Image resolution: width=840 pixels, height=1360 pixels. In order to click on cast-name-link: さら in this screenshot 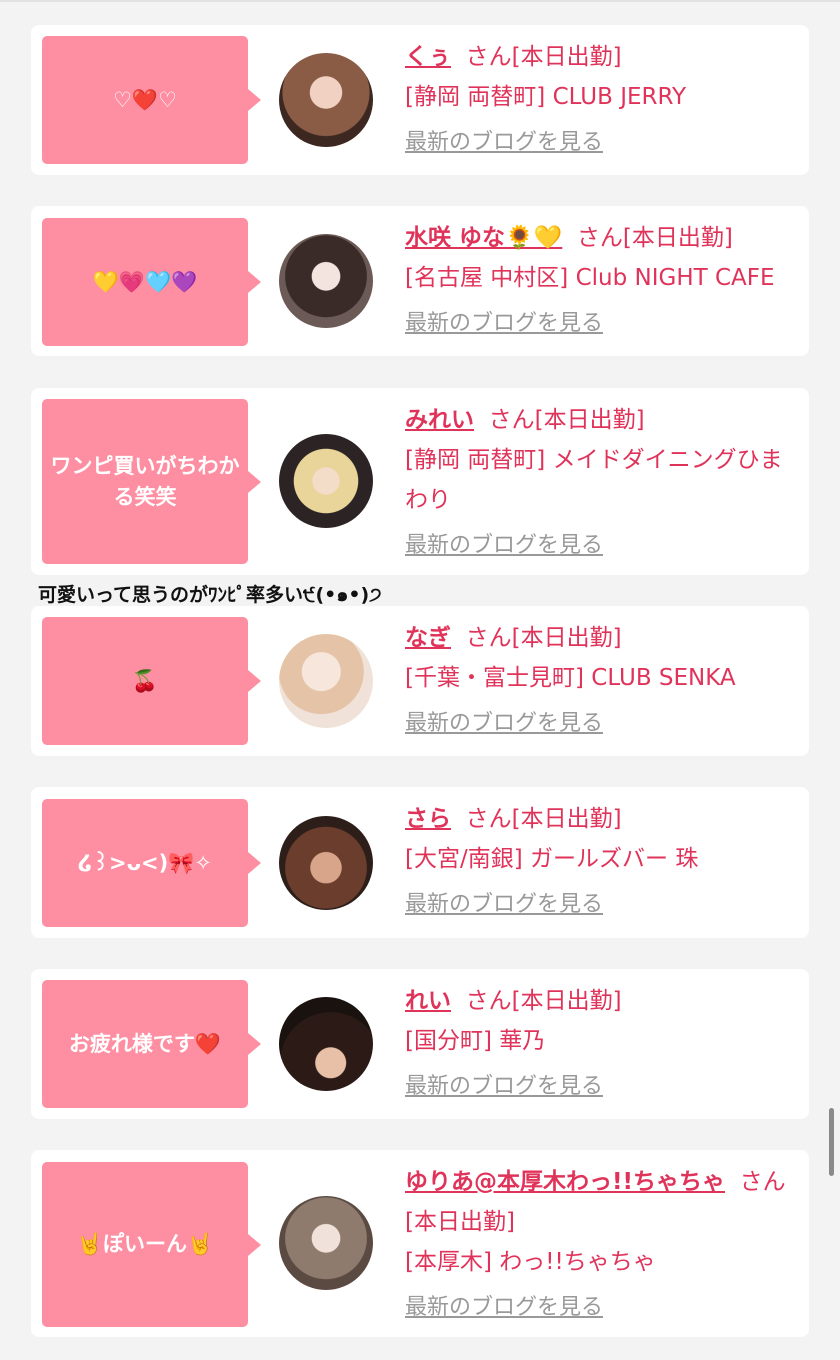, I will do `click(428, 819)`.